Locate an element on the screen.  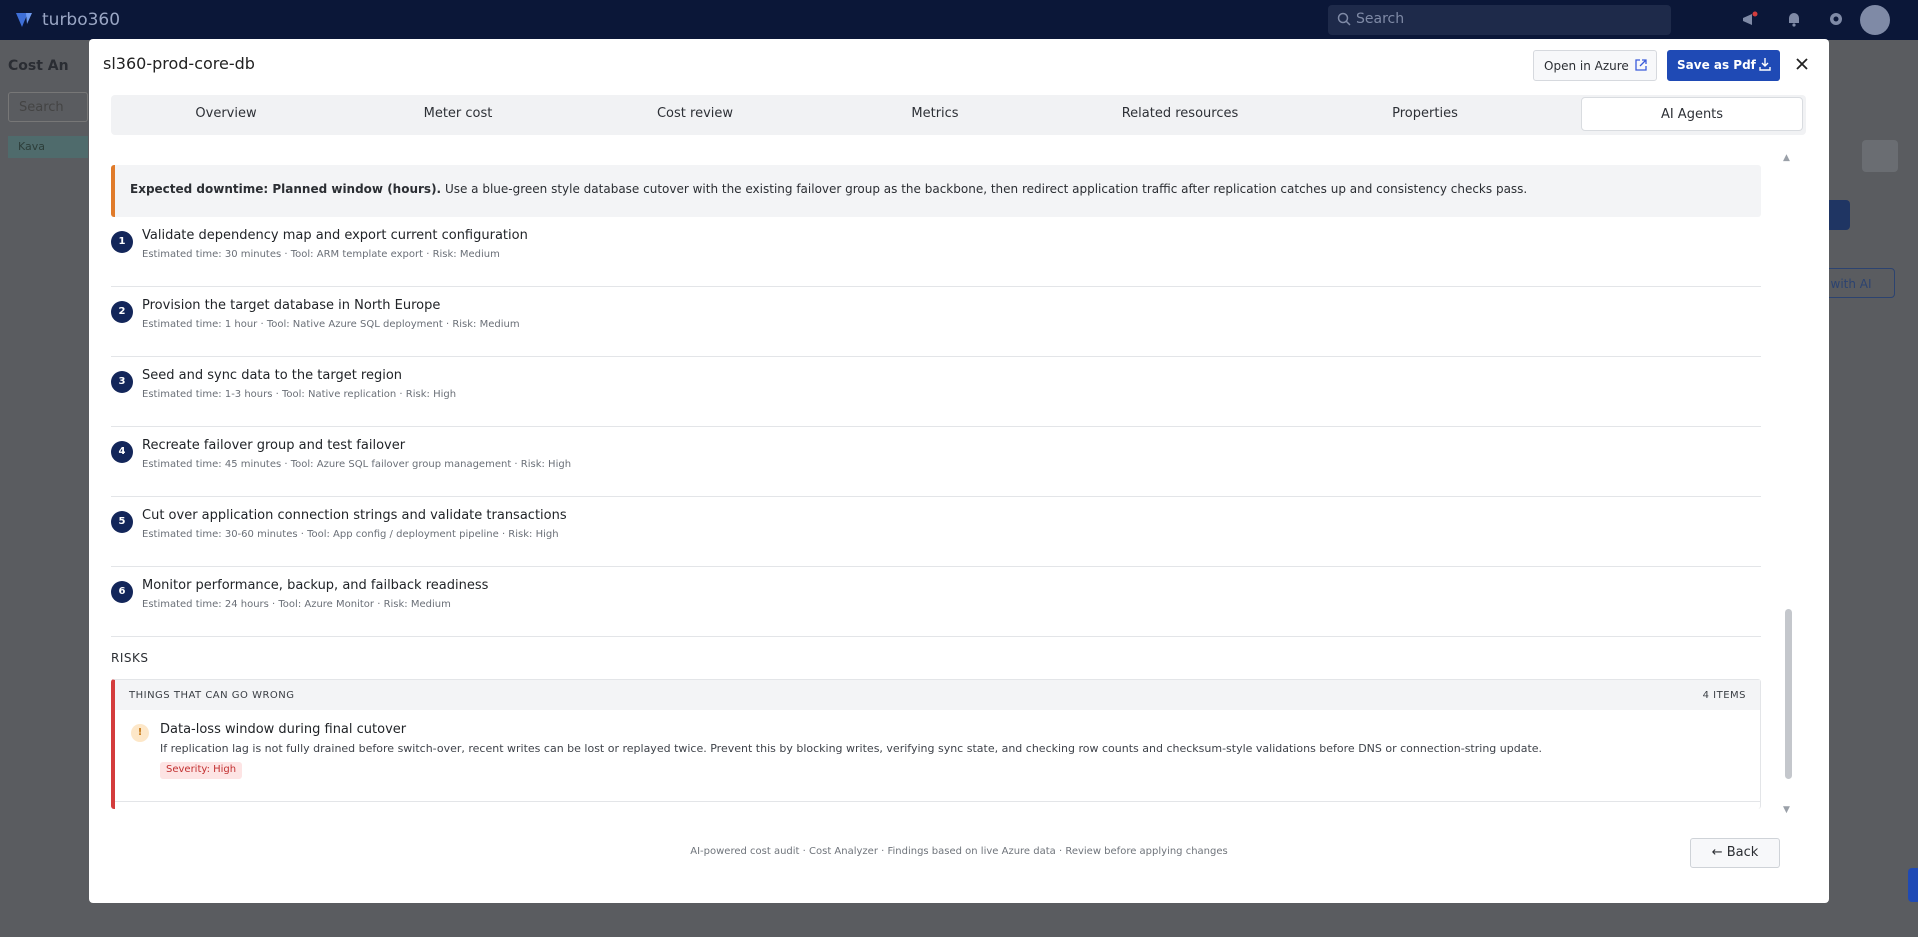
close-modal-button is located at coordinates (1802, 64).